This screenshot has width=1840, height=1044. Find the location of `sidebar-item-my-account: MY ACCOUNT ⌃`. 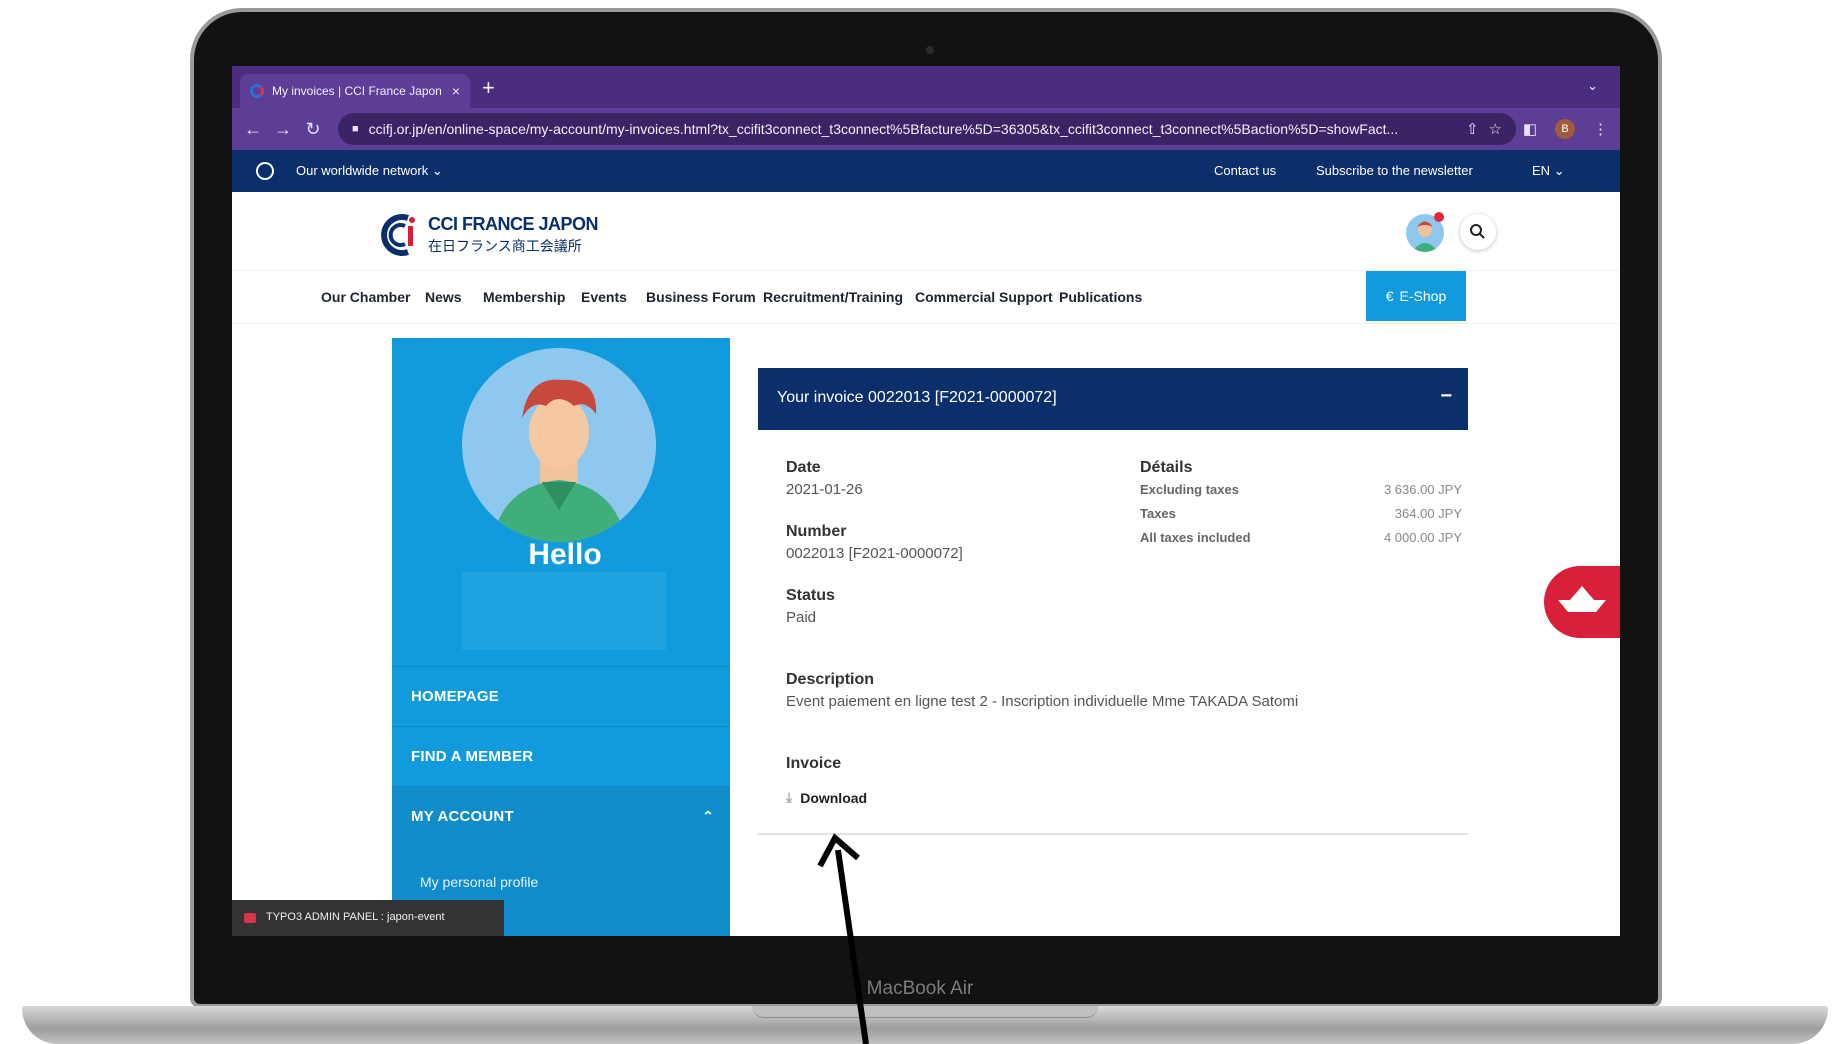

sidebar-item-my-account: MY ACCOUNT ⌃ is located at coordinates (561, 816).